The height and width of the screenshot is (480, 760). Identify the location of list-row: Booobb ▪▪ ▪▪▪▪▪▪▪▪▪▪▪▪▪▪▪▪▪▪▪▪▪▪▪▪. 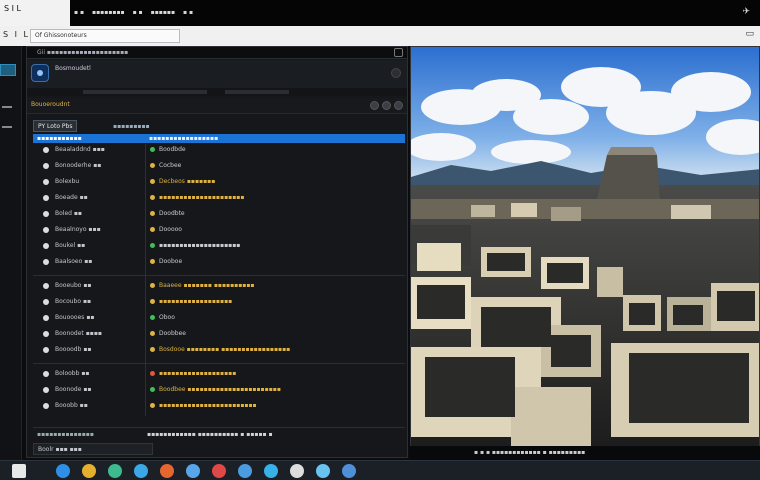
(219, 406).